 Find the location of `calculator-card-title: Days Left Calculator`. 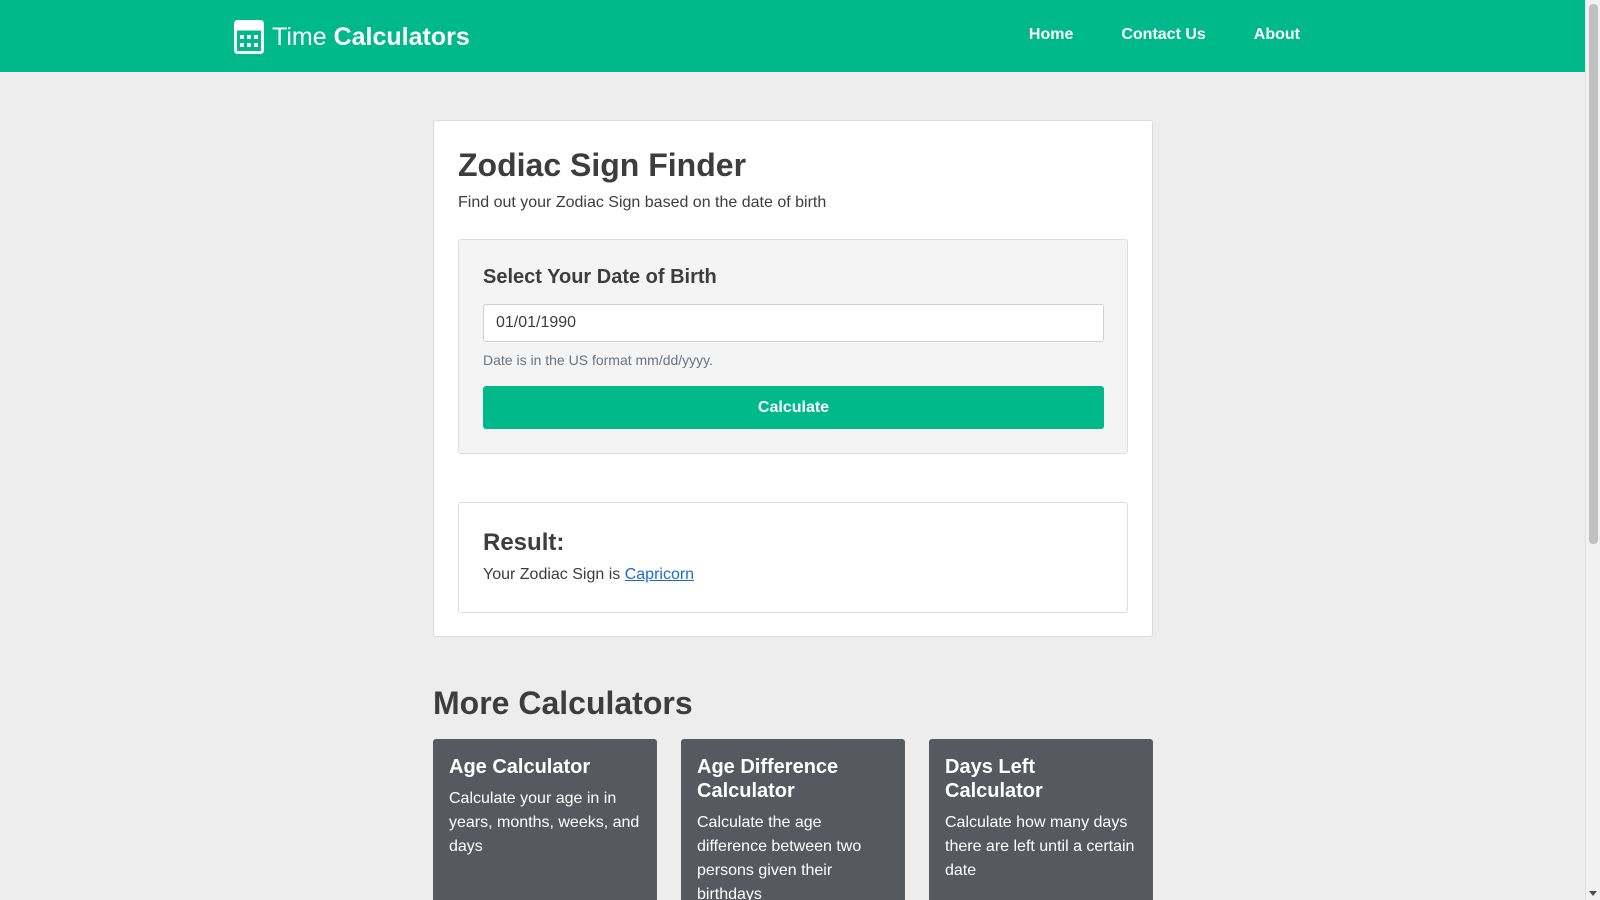

calculator-card-title: Days Left Calculator is located at coordinates (994, 779).